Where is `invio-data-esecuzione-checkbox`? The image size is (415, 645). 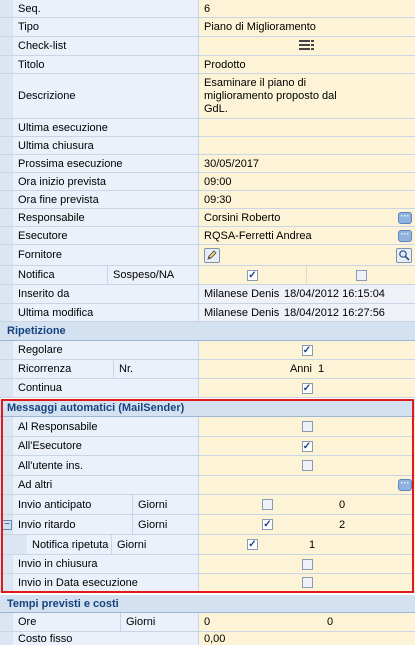
invio-data-esecuzione-checkbox is located at coordinates (307, 582).